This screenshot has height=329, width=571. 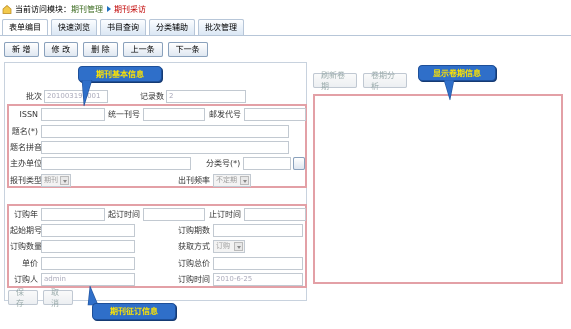 What do you see at coordinates (26, 230) in the screenshot?
I see `start-issue-label: 起始期号` at bounding box center [26, 230].